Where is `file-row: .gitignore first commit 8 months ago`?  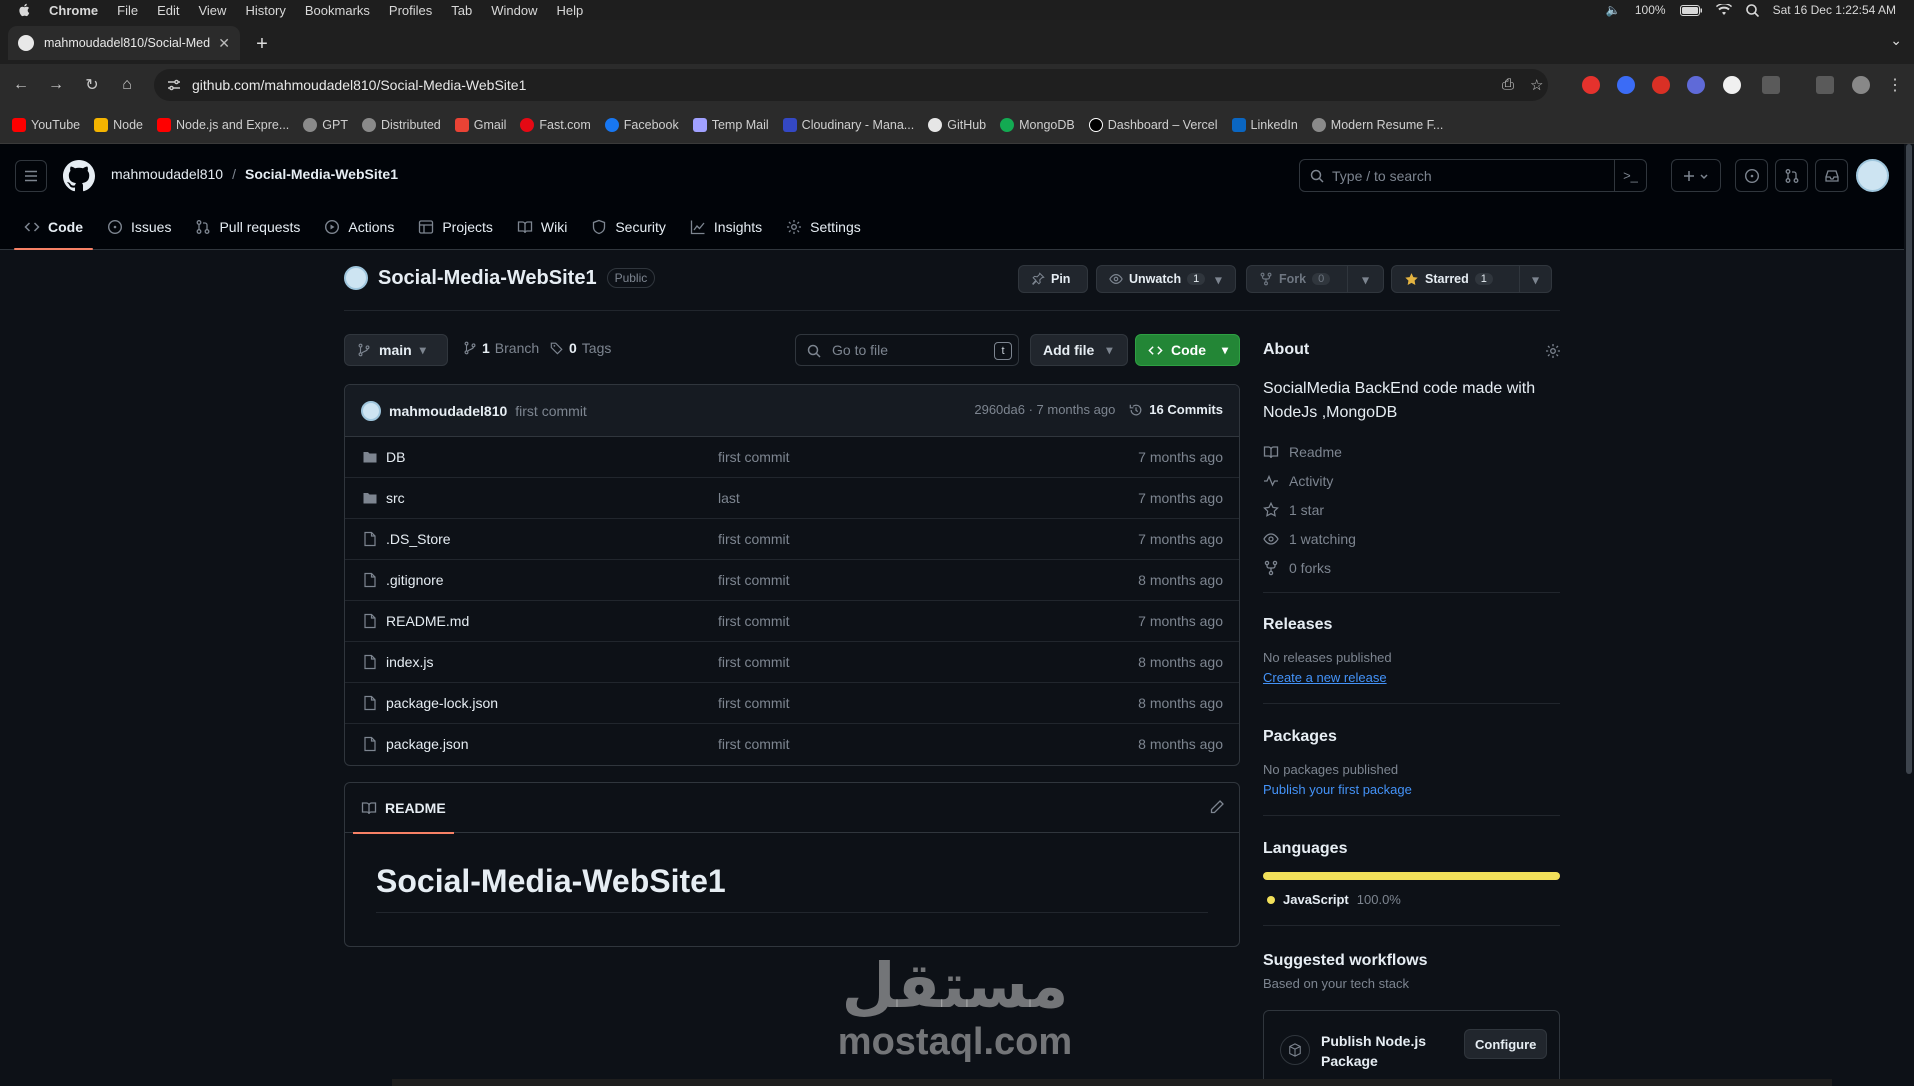
file-row: .gitignore first commit 8 months ago is located at coordinates (792, 580).